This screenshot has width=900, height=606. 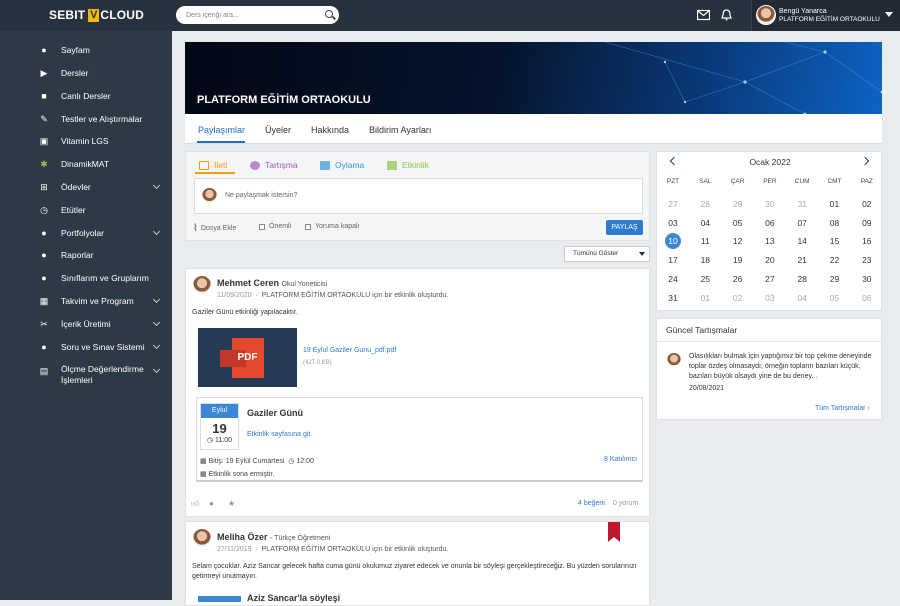 What do you see at coordinates (278, 434) in the screenshot?
I see `event-page-link: Etkinlik sayfasına git` at bounding box center [278, 434].